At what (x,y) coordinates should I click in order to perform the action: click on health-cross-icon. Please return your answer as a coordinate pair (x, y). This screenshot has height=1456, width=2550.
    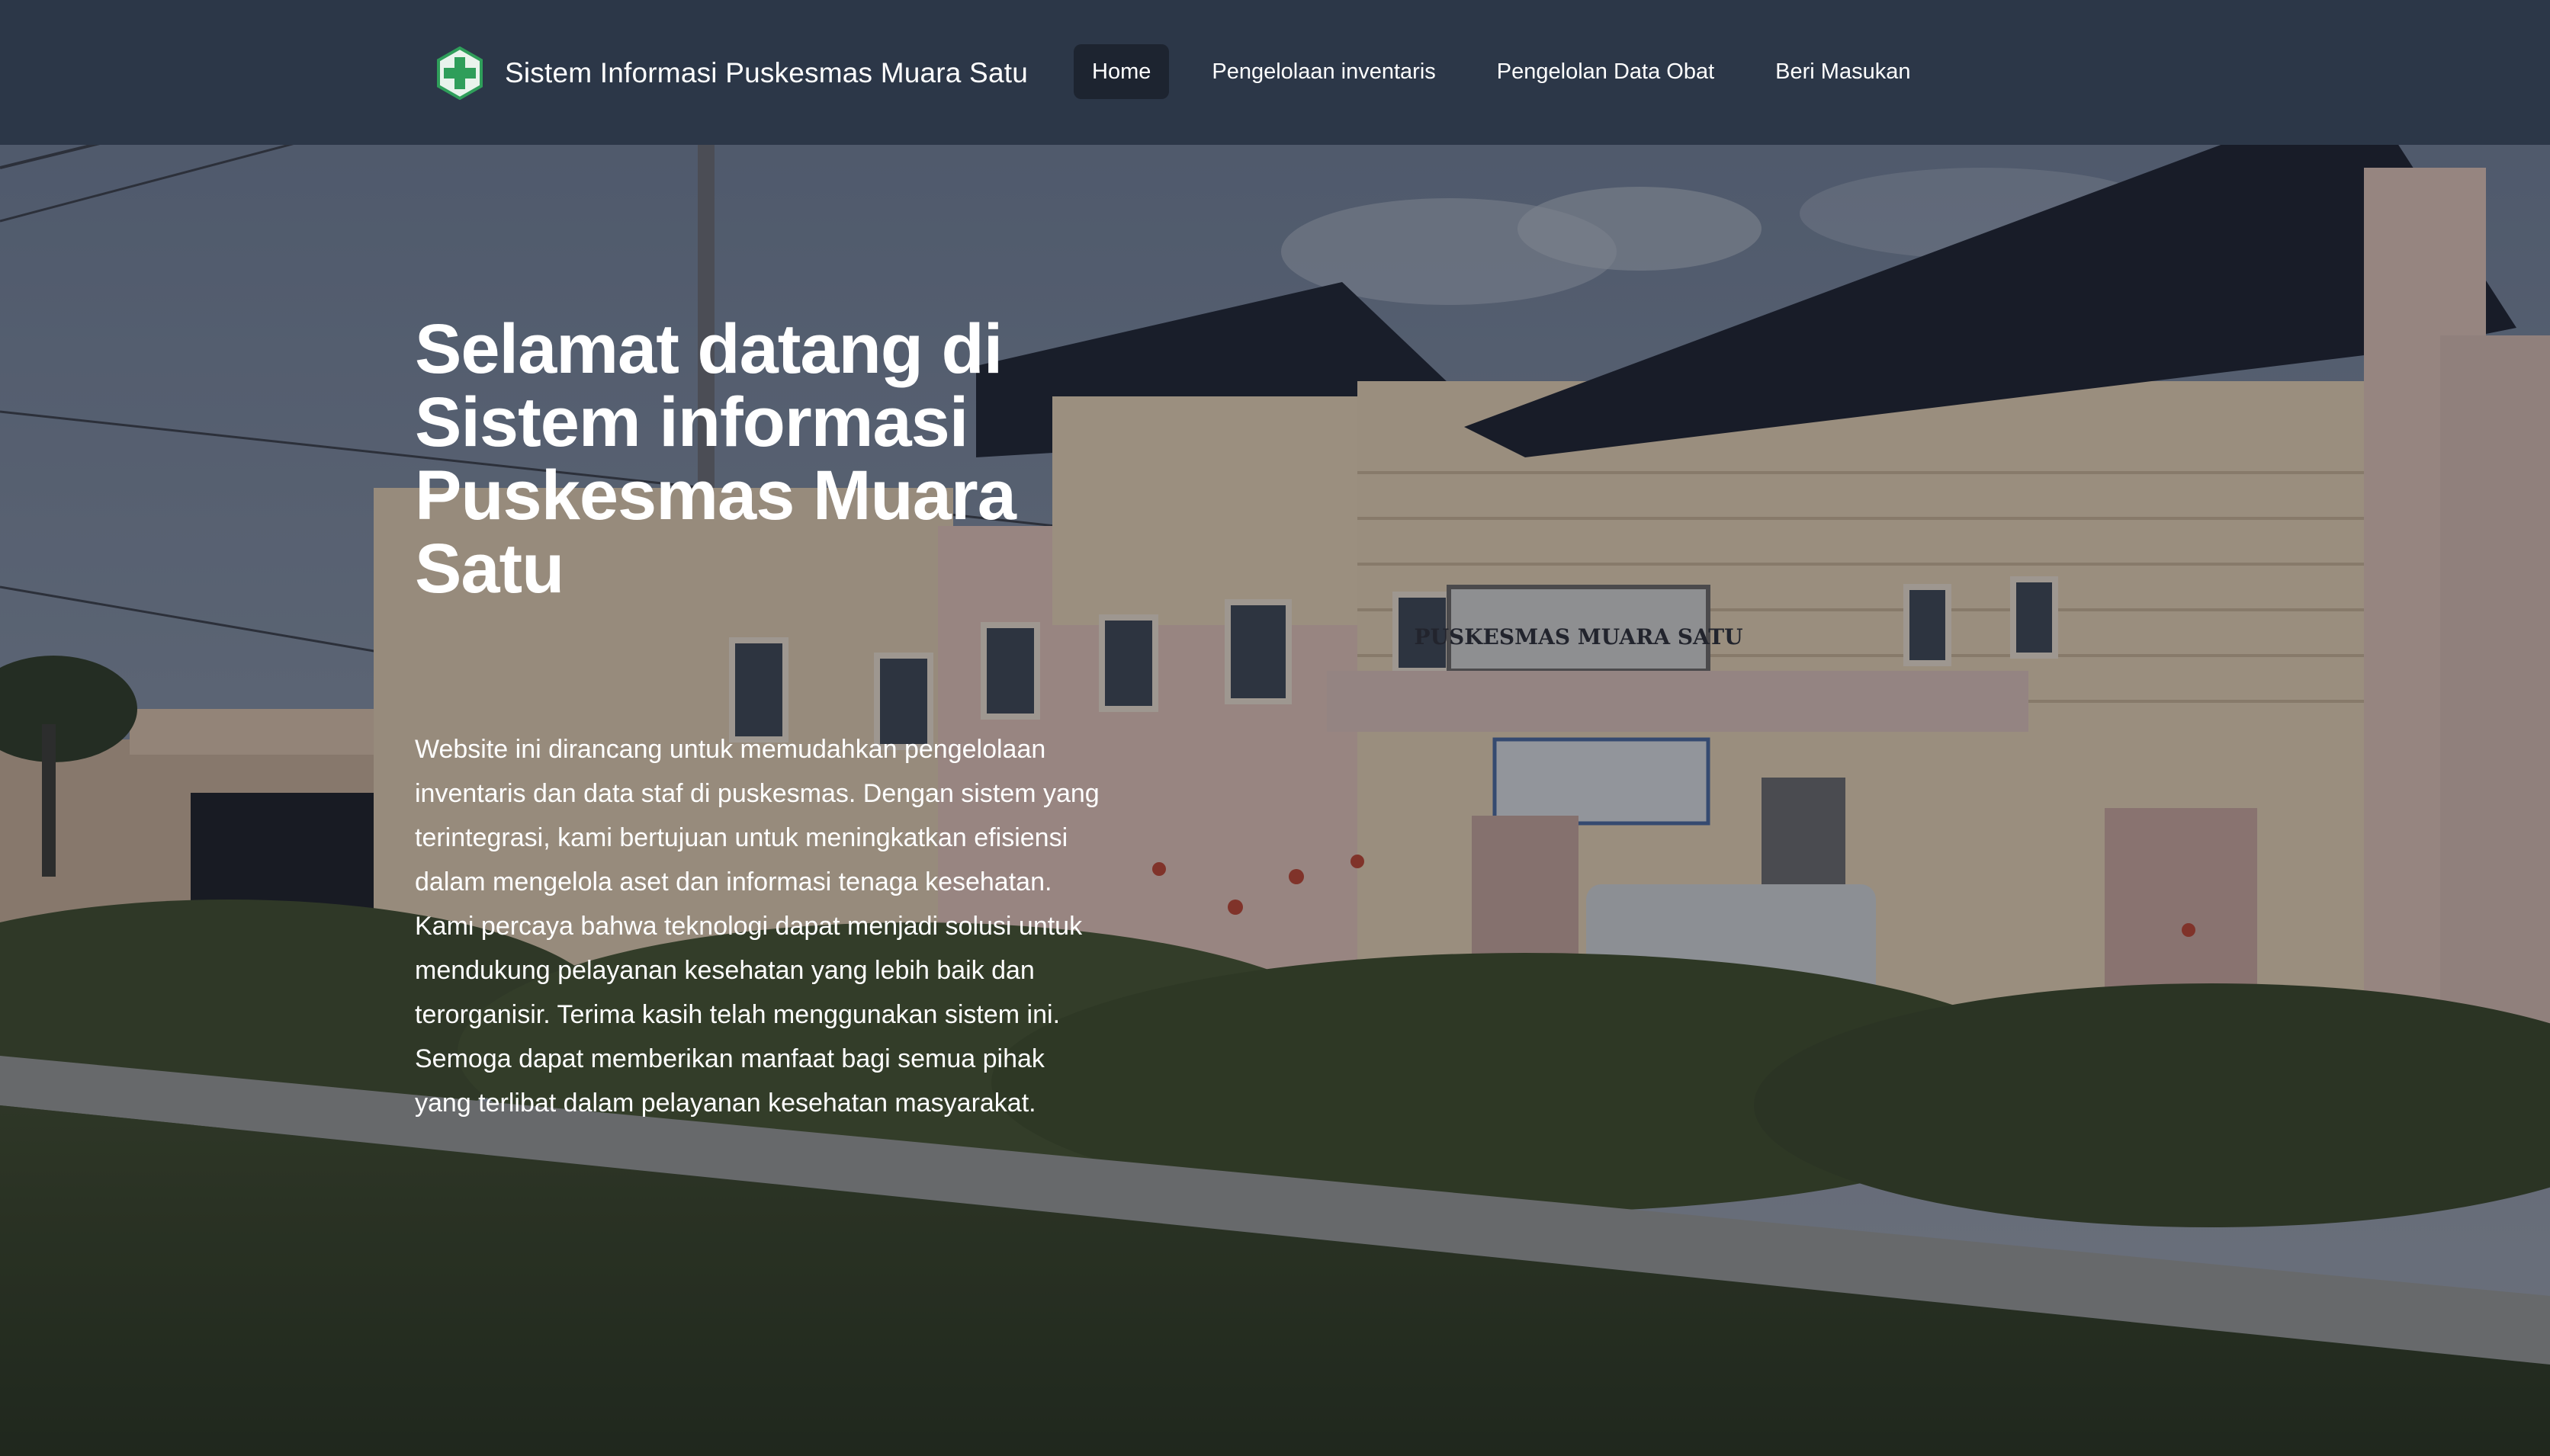
    Looking at the image, I should click on (460, 73).